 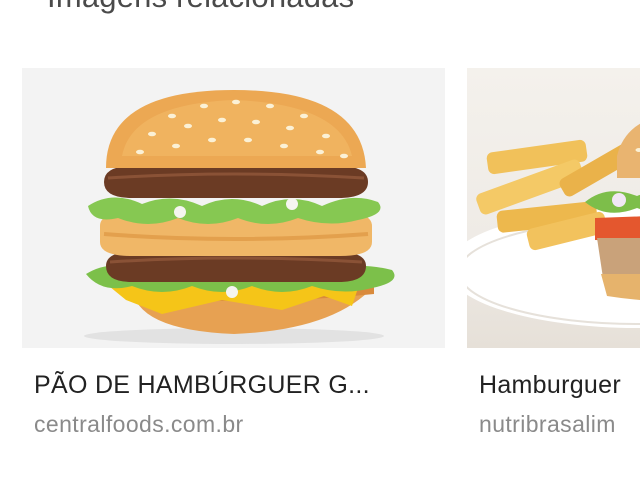 What do you see at coordinates (139, 424) in the screenshot?
I see `result-source: centralfoods.com.br` at bounding box center [139, 424].